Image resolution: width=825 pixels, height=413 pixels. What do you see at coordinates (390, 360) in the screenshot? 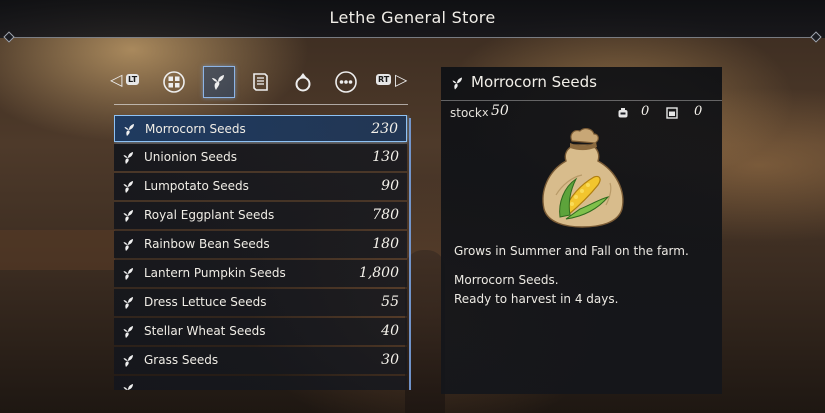
I see `item-price: 30` at bounding box center [390, 360].